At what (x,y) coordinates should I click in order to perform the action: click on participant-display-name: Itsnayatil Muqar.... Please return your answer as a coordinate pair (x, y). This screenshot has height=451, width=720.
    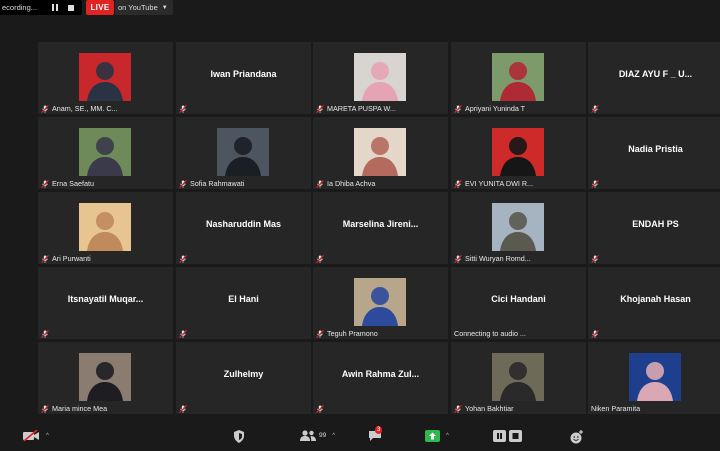
    Looking at the image, I should click on (105, 299).